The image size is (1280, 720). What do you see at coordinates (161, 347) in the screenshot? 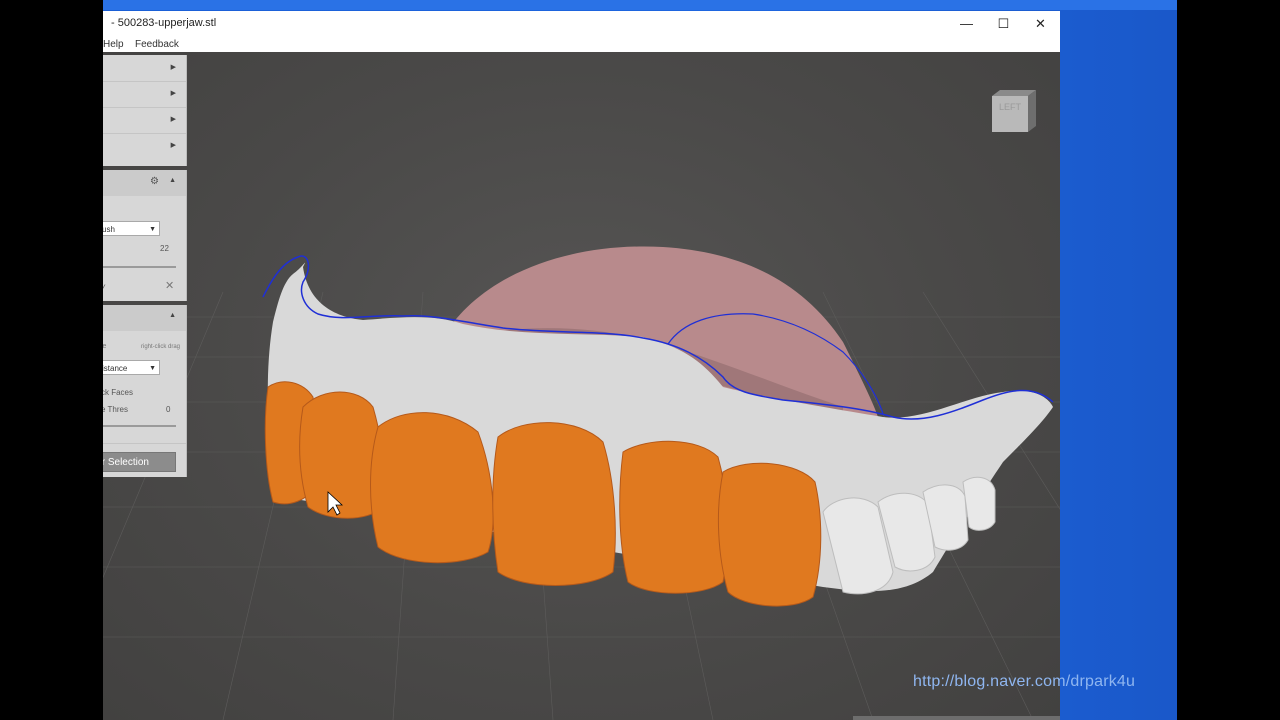
I see `select-hint-right: right-click drag` at bounding box center [161, 347].